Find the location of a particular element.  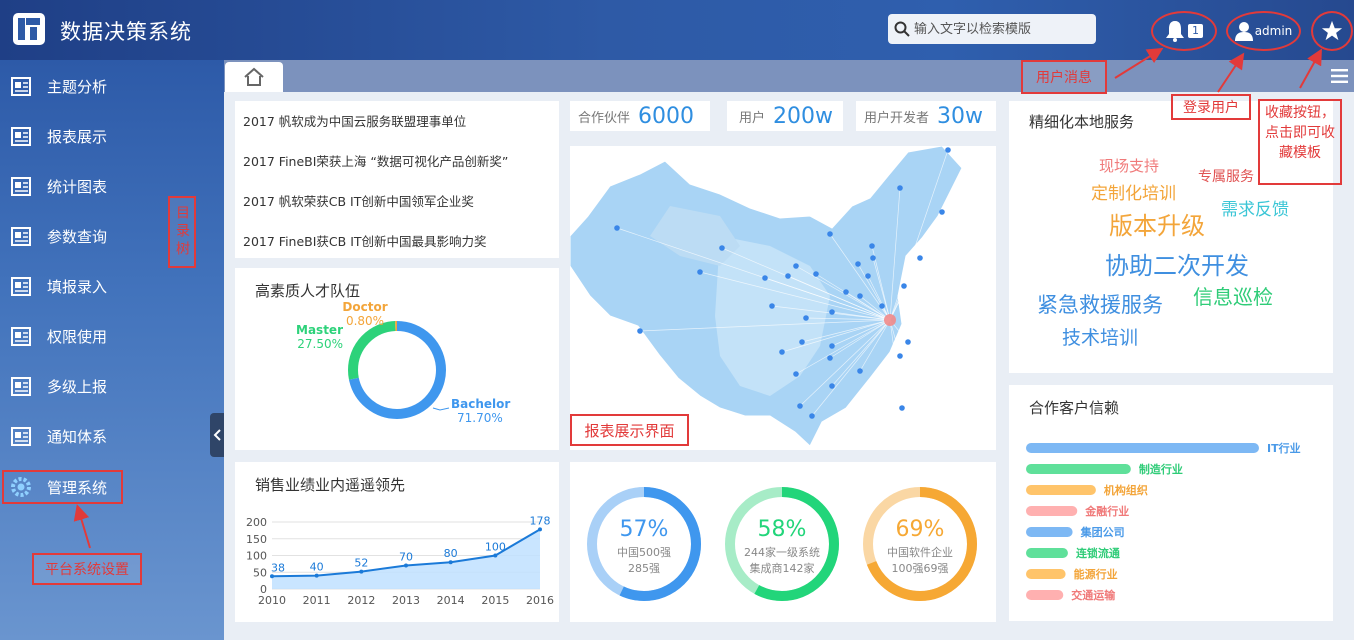

word-cloud-item: 版本升级 is located at coordinates (1157, 226).